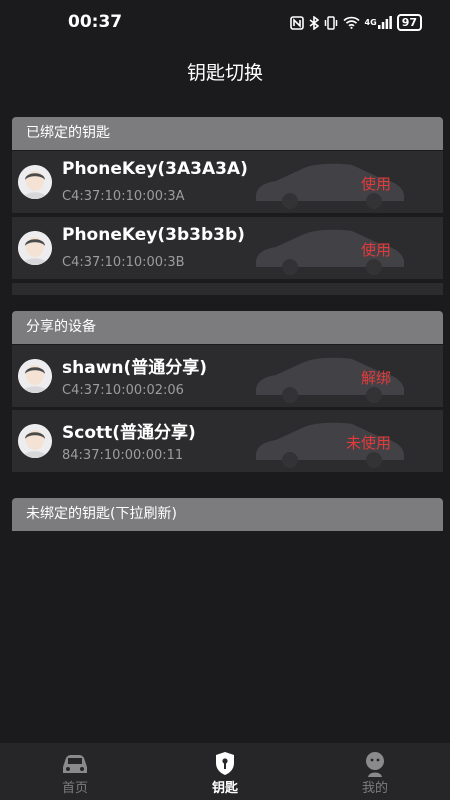  I want to click on shared-devices-header: 分享的设备, so click(227, 327).